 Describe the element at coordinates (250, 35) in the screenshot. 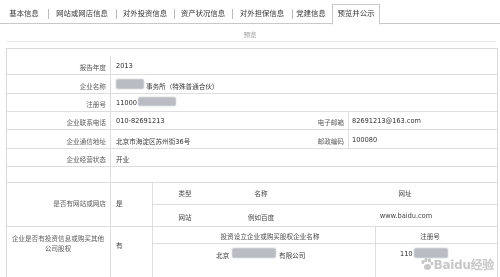

I see `page-subtitle: 预览` at that location.